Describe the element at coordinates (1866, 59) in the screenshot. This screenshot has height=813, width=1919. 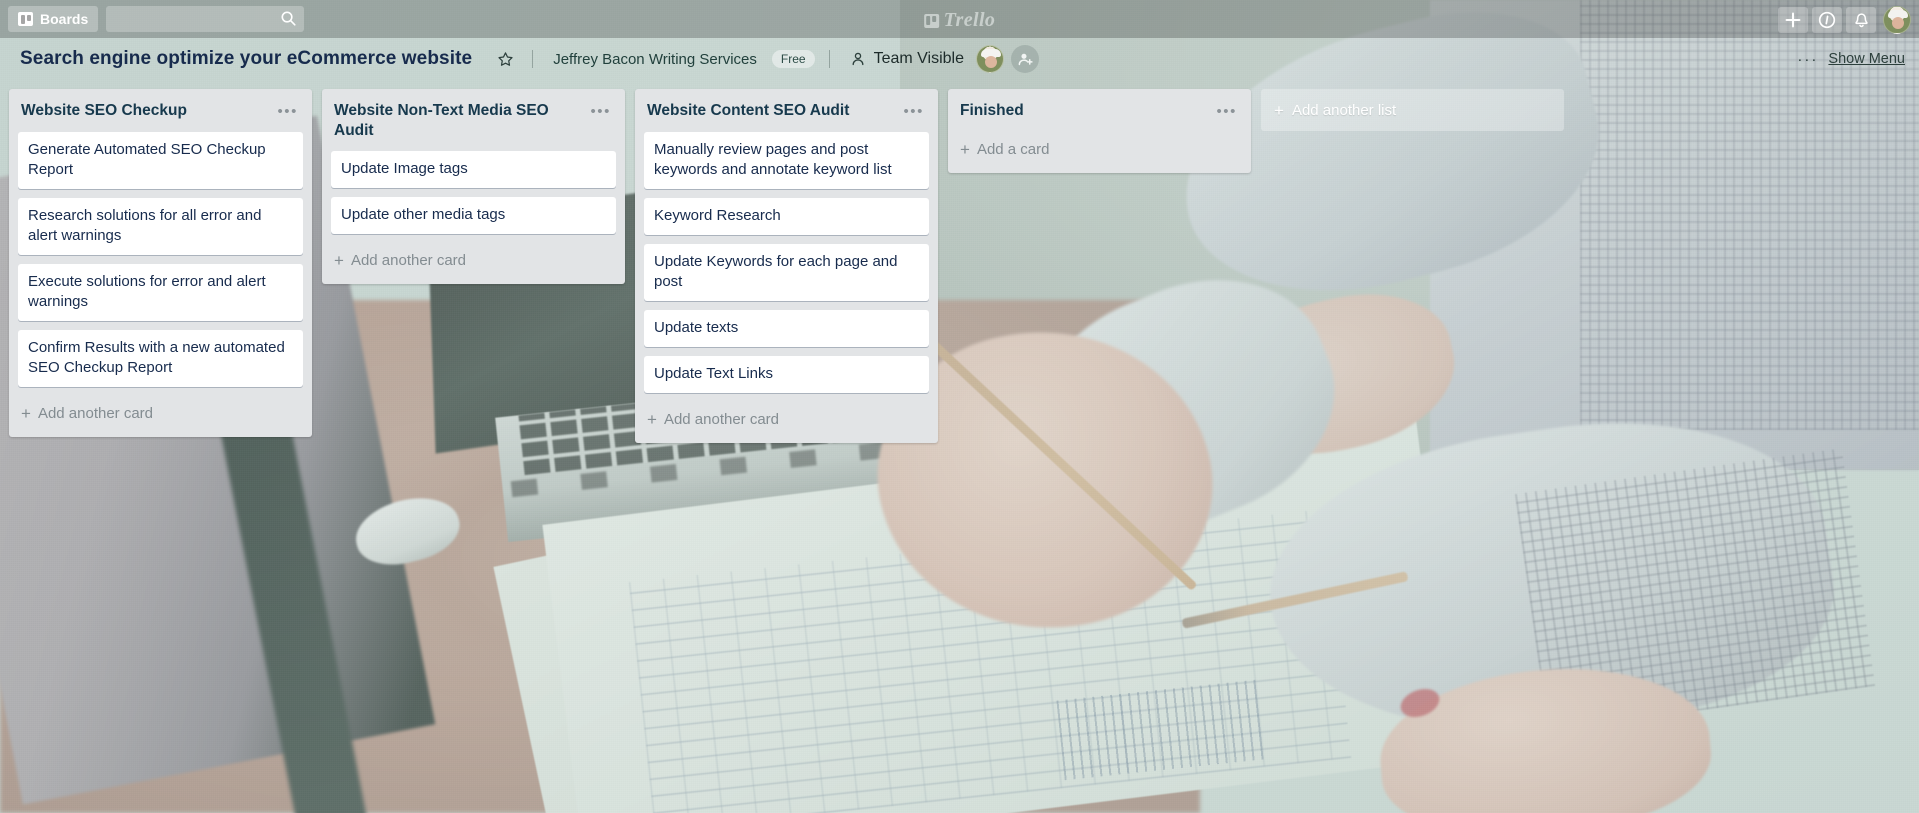
I see `show-menu-label: Show Menu` at that location.